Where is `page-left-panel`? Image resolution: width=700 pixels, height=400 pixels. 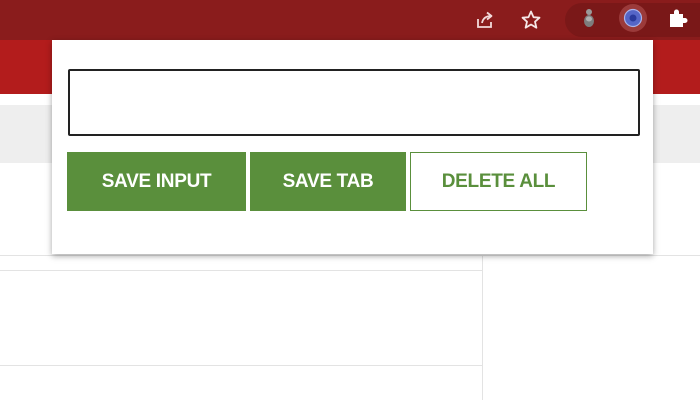 page-left-panel is located at coordinates (26, 134).